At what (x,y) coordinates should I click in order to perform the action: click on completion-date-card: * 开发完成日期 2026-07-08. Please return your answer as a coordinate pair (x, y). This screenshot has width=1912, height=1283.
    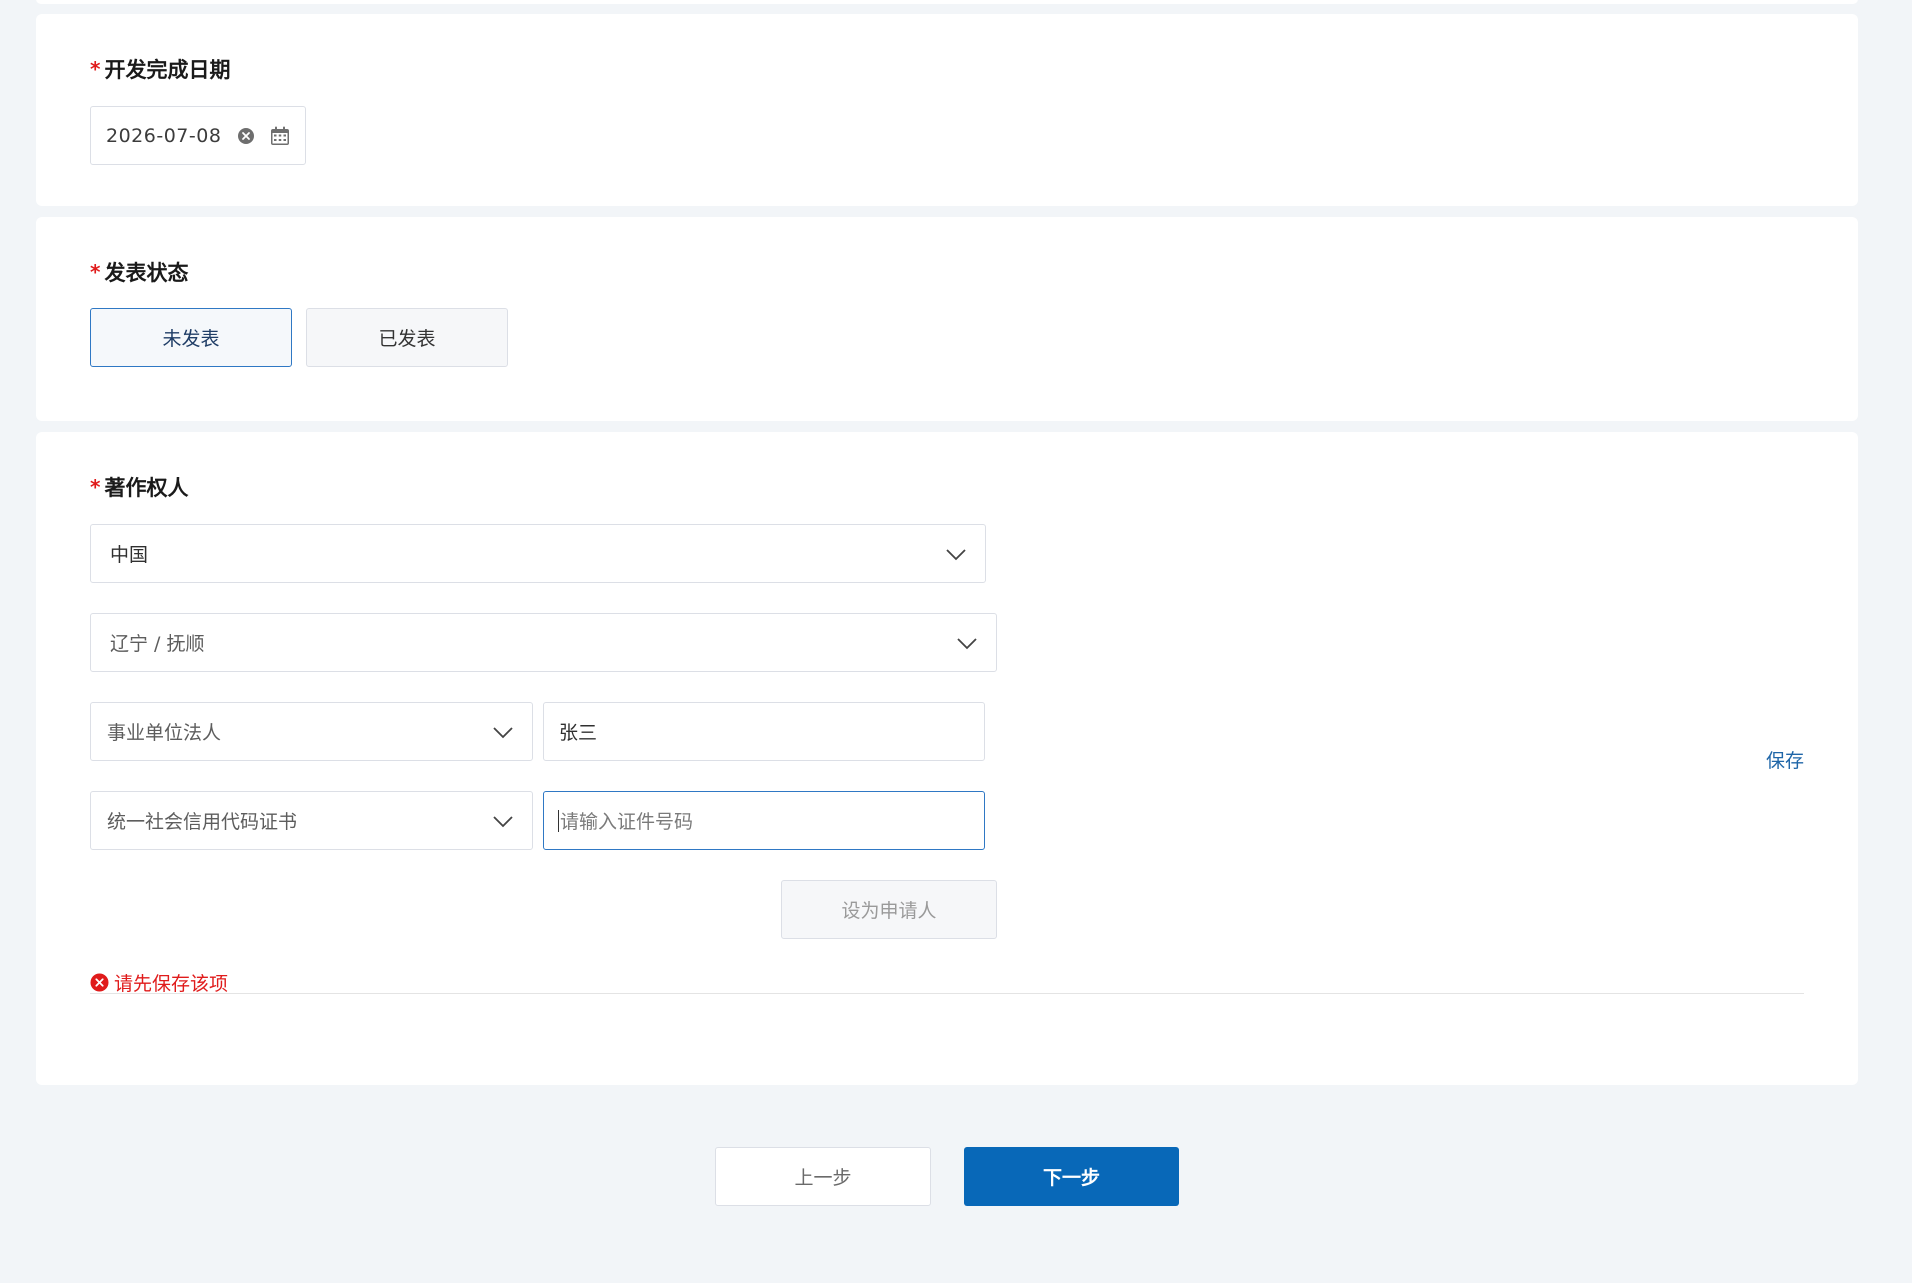
    Looking at the image, I should click on (947, 110).